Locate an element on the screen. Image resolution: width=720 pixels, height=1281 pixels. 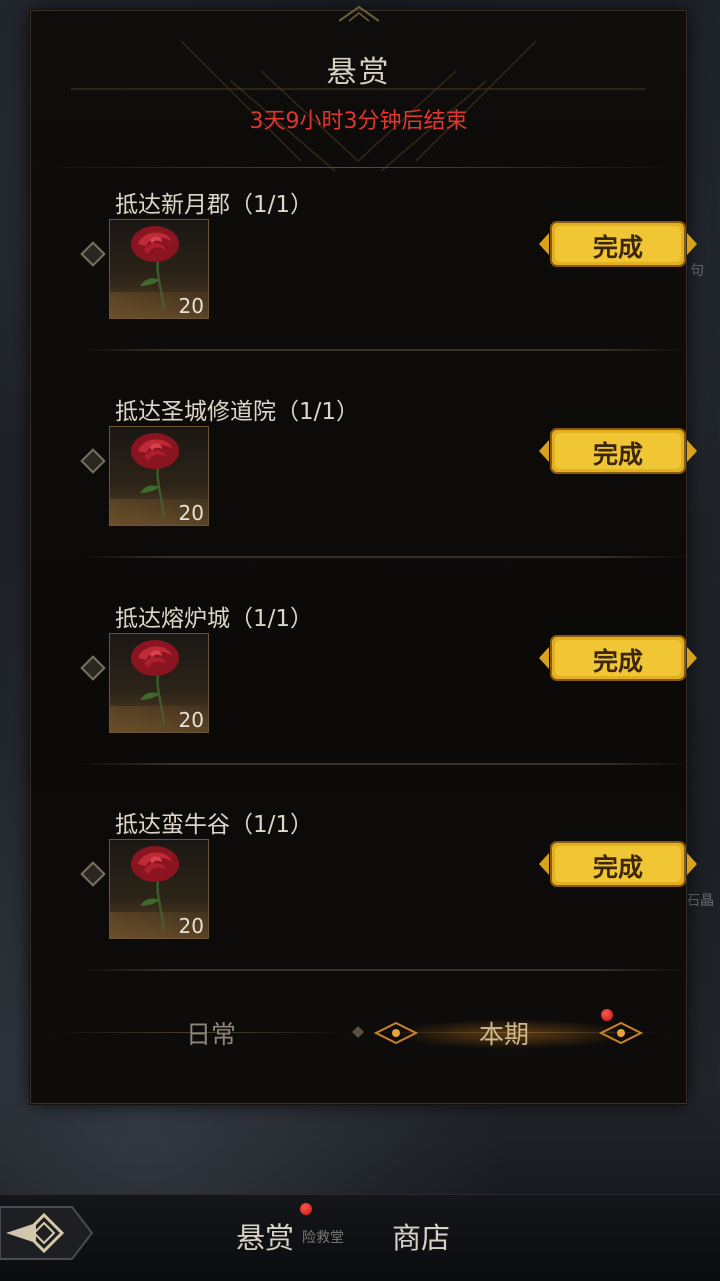
tab-daily: 日常 is located at coordinates (211, 1033).